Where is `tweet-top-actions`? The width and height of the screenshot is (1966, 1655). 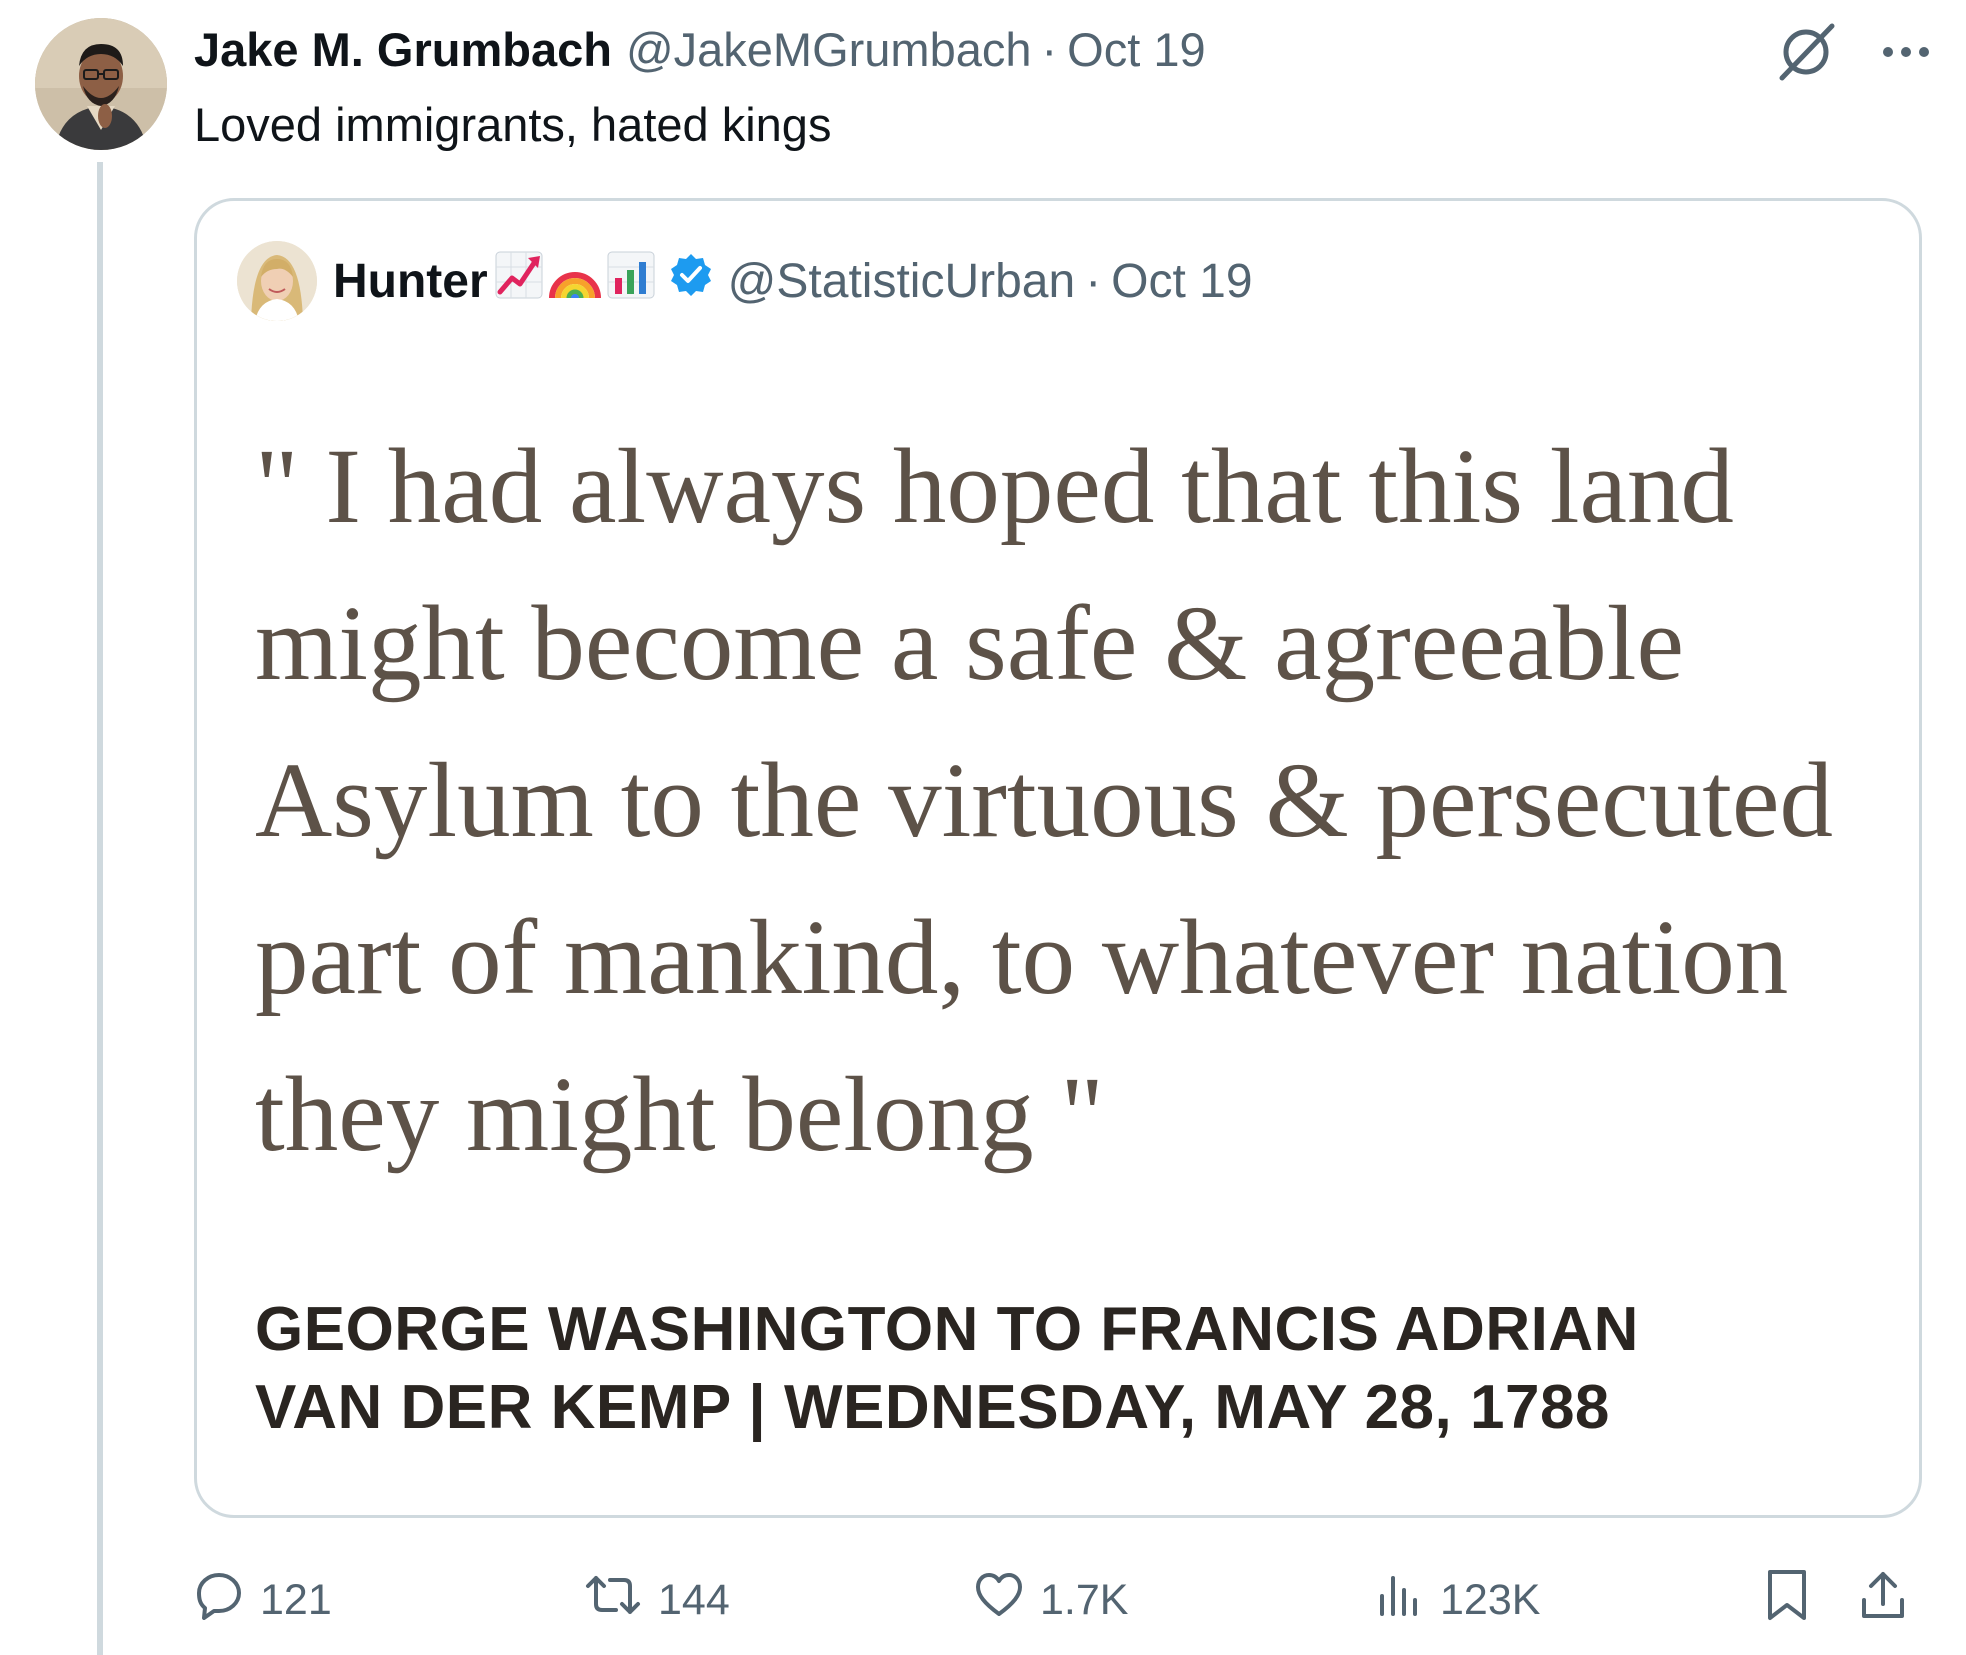 tweet-top-actions is located at coordinates (1853, 54).